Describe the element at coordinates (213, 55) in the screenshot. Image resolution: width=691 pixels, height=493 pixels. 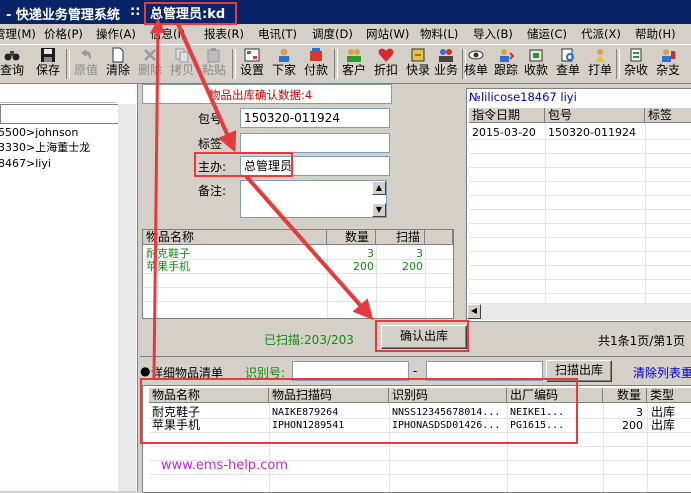
I see `paste-icon` at that location.